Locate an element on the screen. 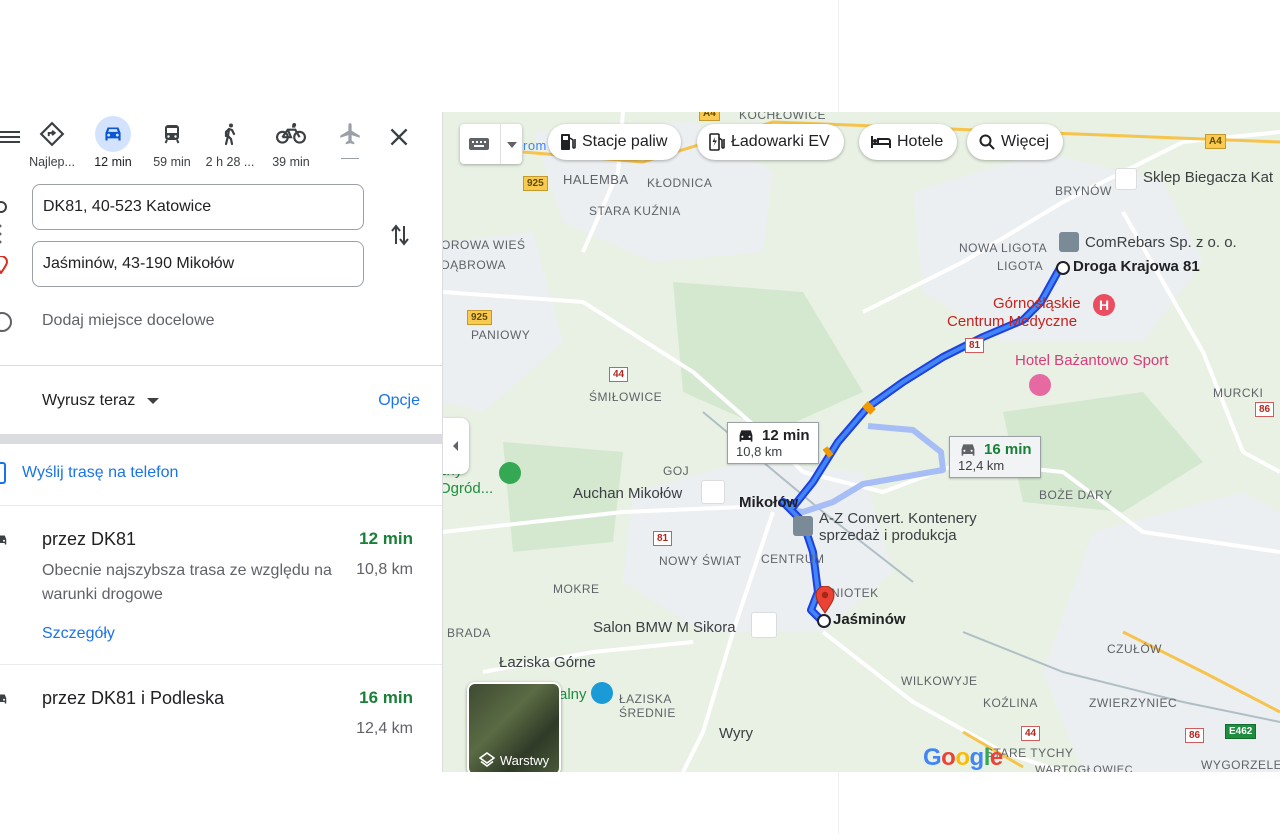  route-time-box-main: 12 min 10,8 km is located at coordinates (773, 443).